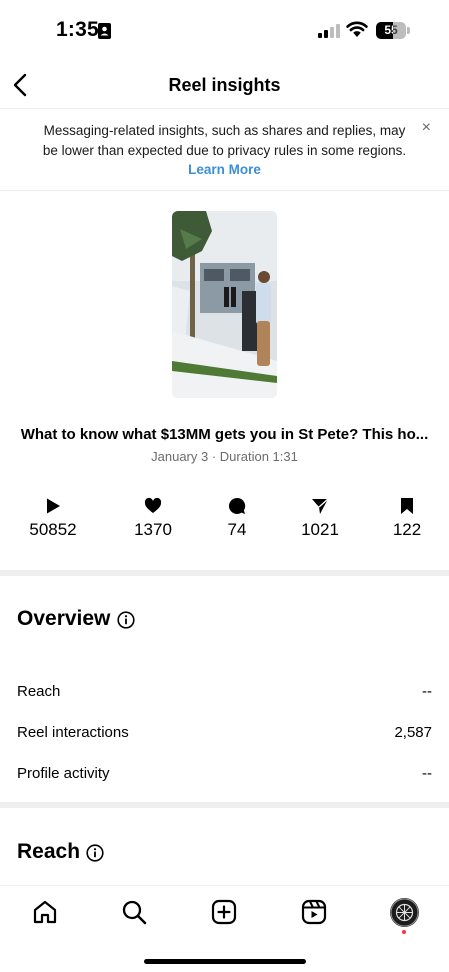  I want to click on overview-heading: Overview, so click(64, 618).